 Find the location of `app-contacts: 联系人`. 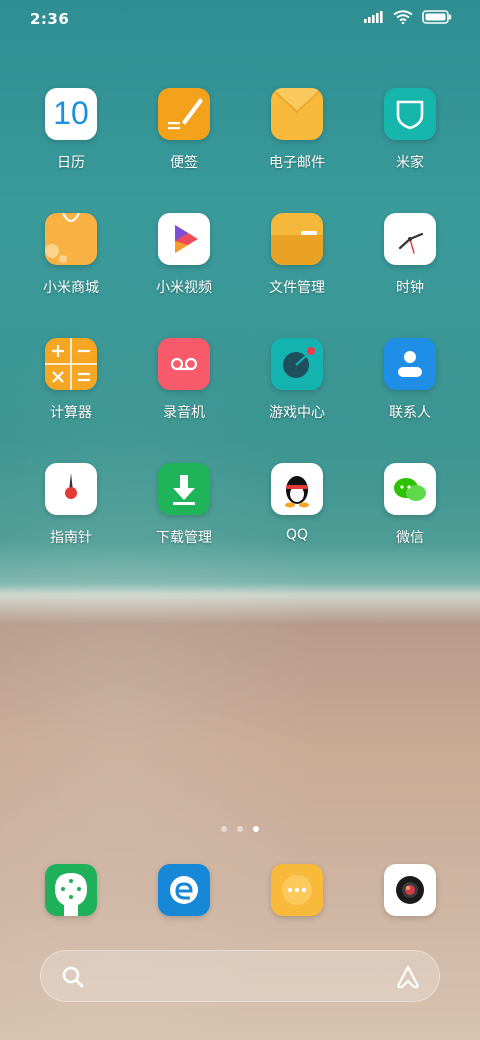

app-contacts: 联系人 is located at coordinates (410, 380).